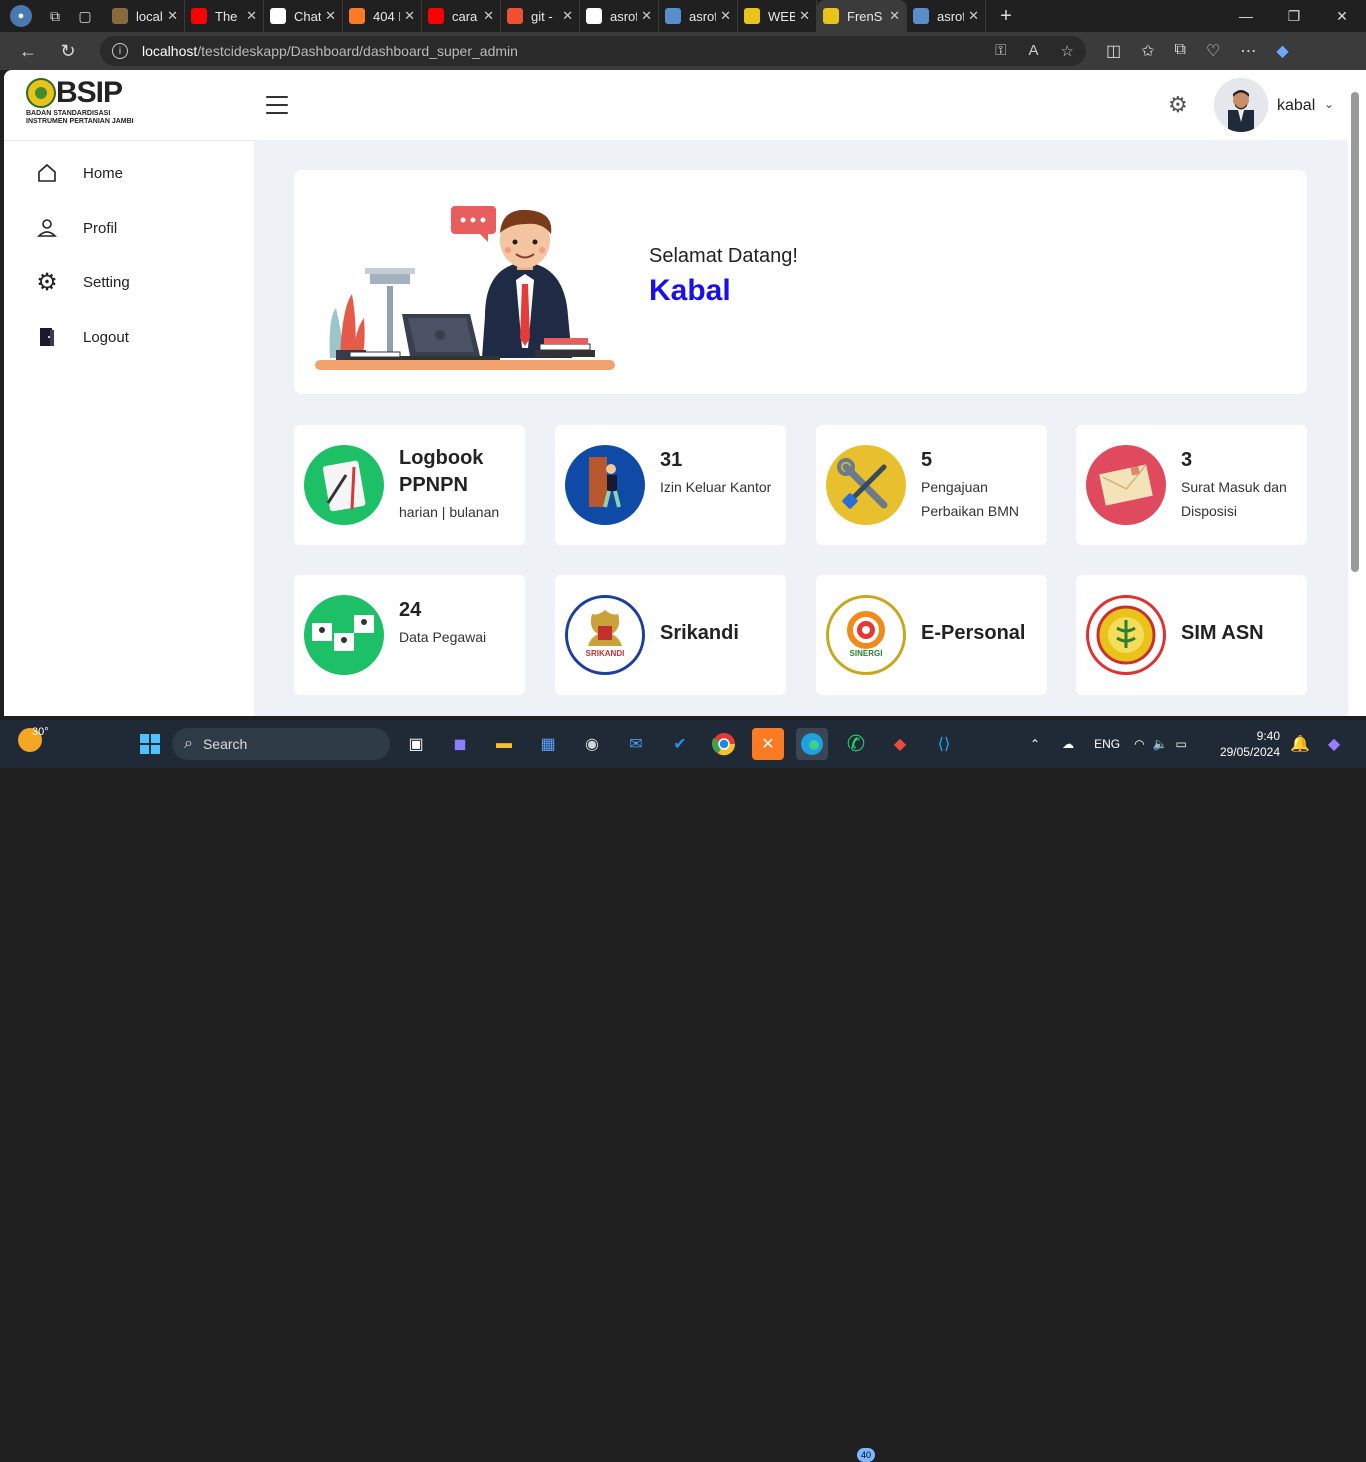 This screenshot has height=1462, width=1366. What do you see at coordinates (129, 173) in the screenshot?
I see `sidebar-item-home: Home` at bounding box center [129, 173].